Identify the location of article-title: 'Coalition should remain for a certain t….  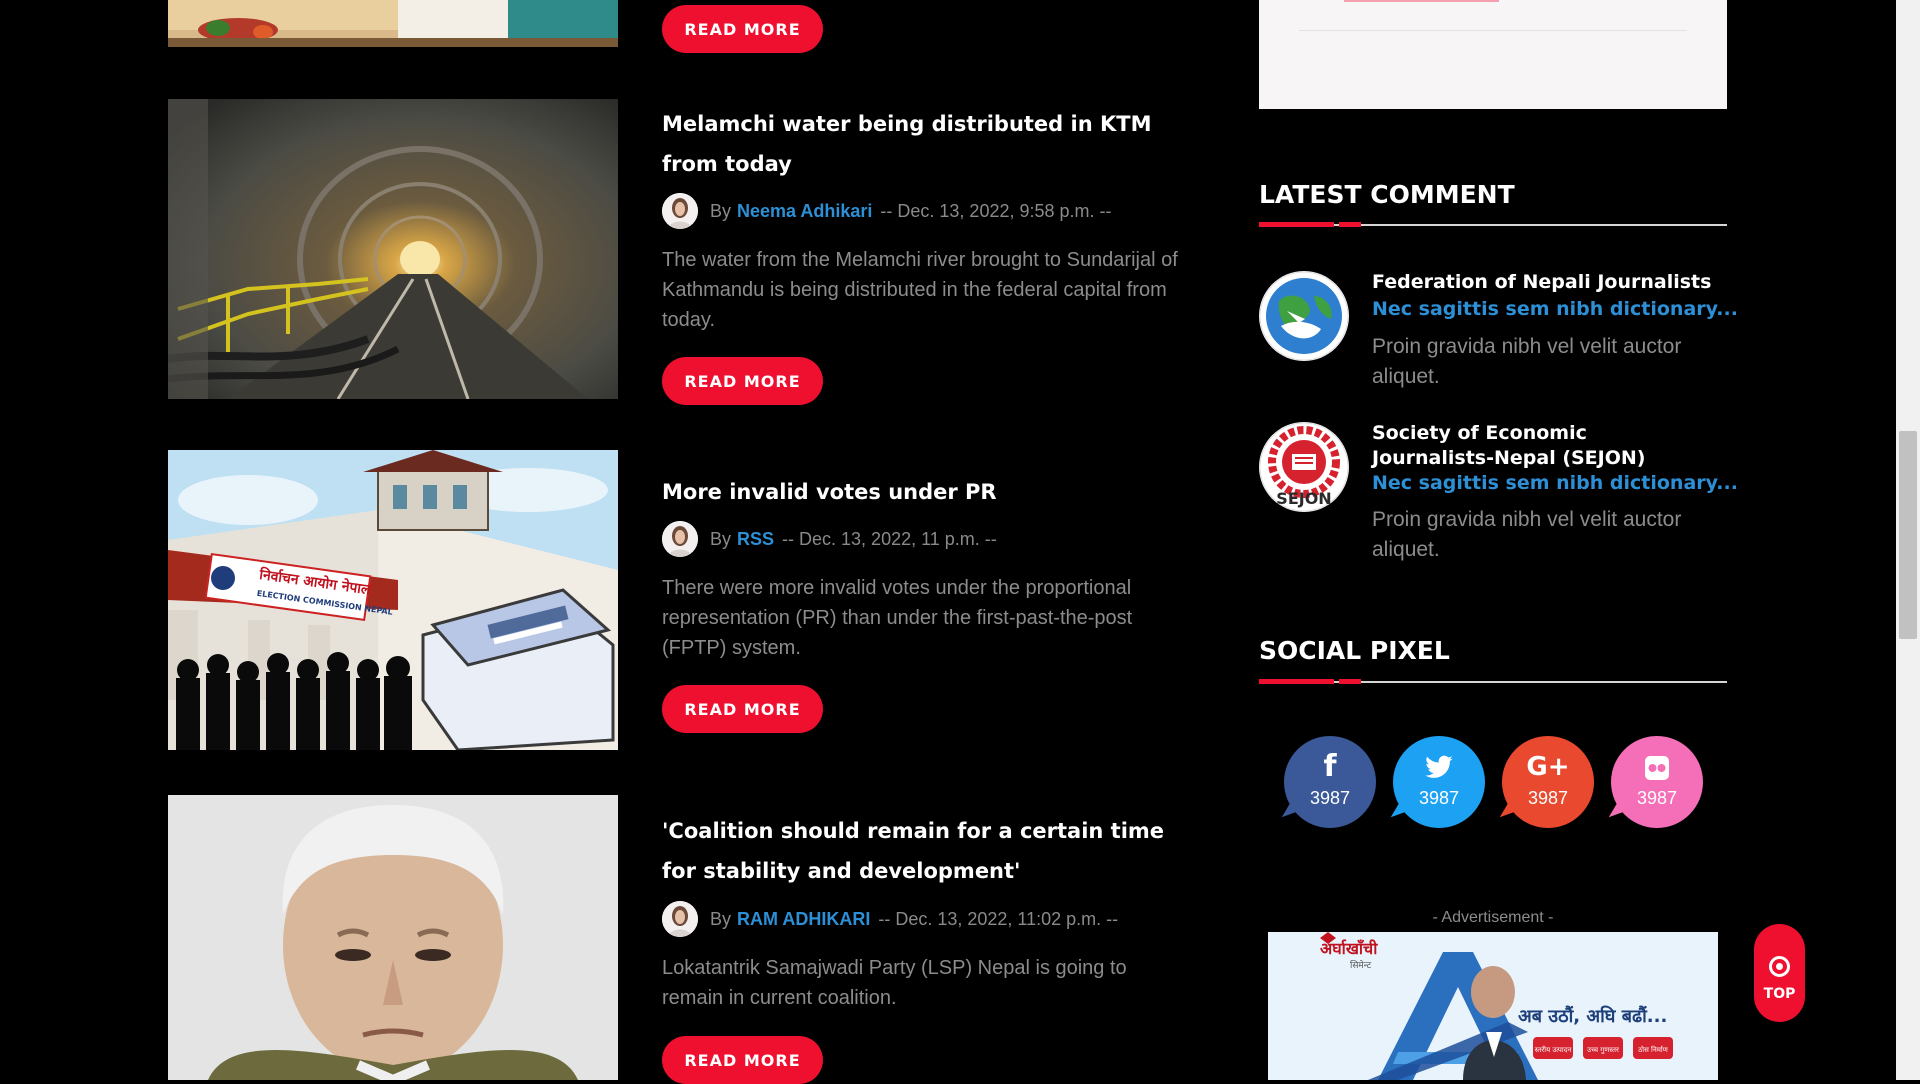
(927, 851).